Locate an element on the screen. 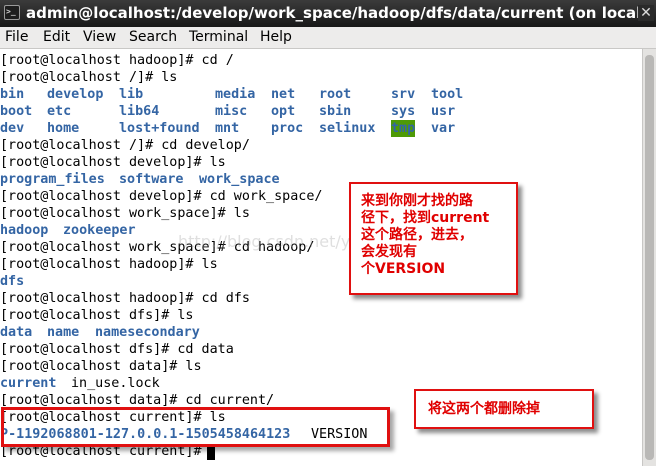  ls-output-row: data name namesecondary is located at coordinates (100, 332).